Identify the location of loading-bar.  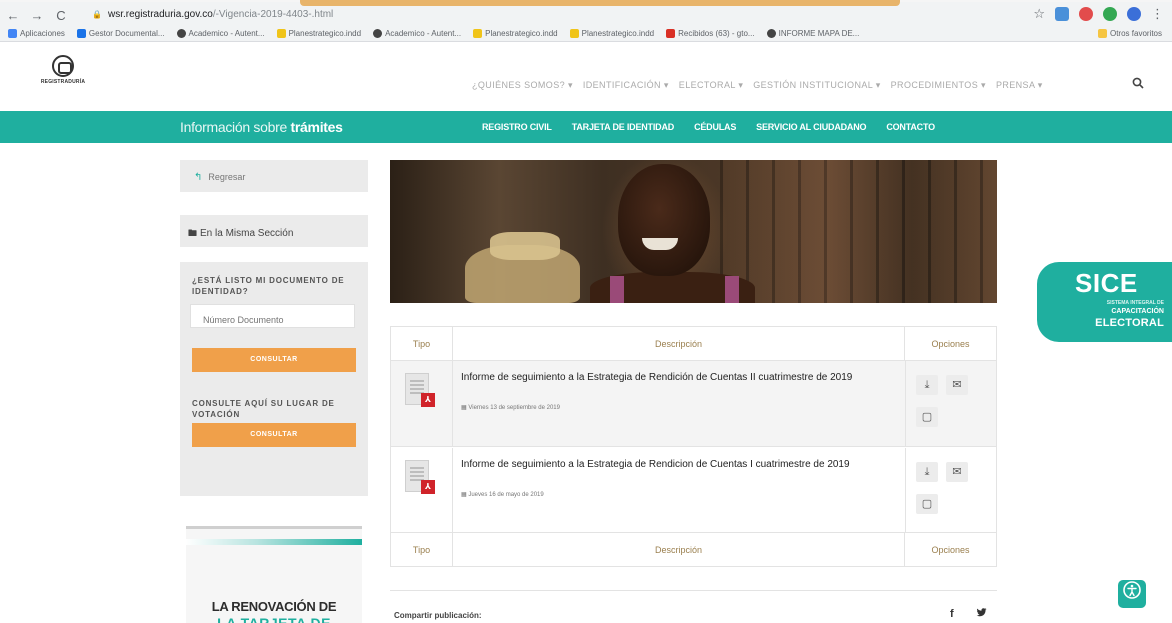
(586, 3).